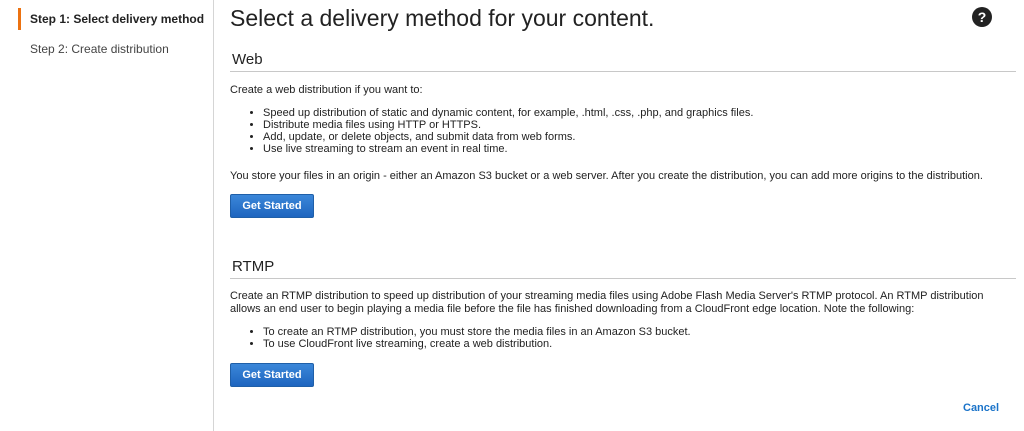  What do you see at coordinates (272, 206) in the screenshot?
I see `web-get-started-button: Get Started` at bounding box center [272, 206].